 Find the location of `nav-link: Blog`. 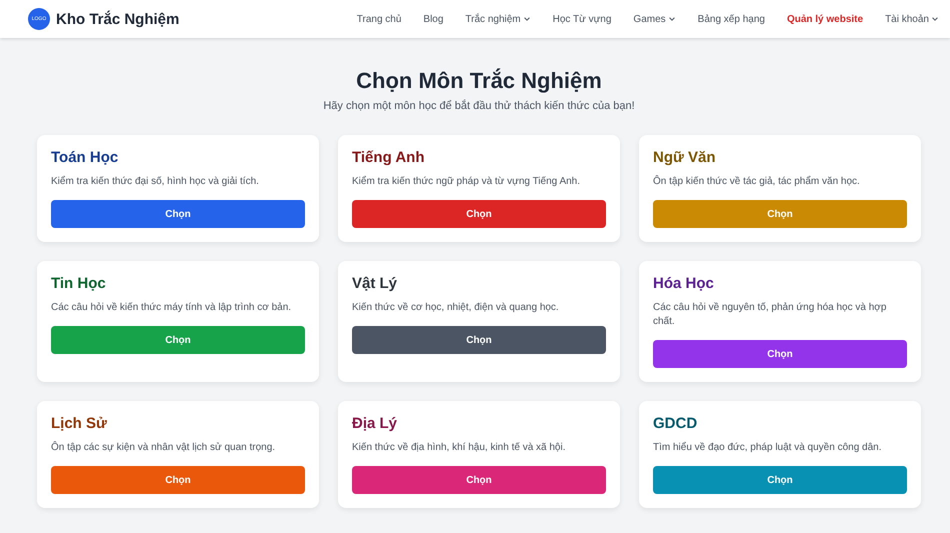

nav-link: Blog is located at coordinates (433, 19).